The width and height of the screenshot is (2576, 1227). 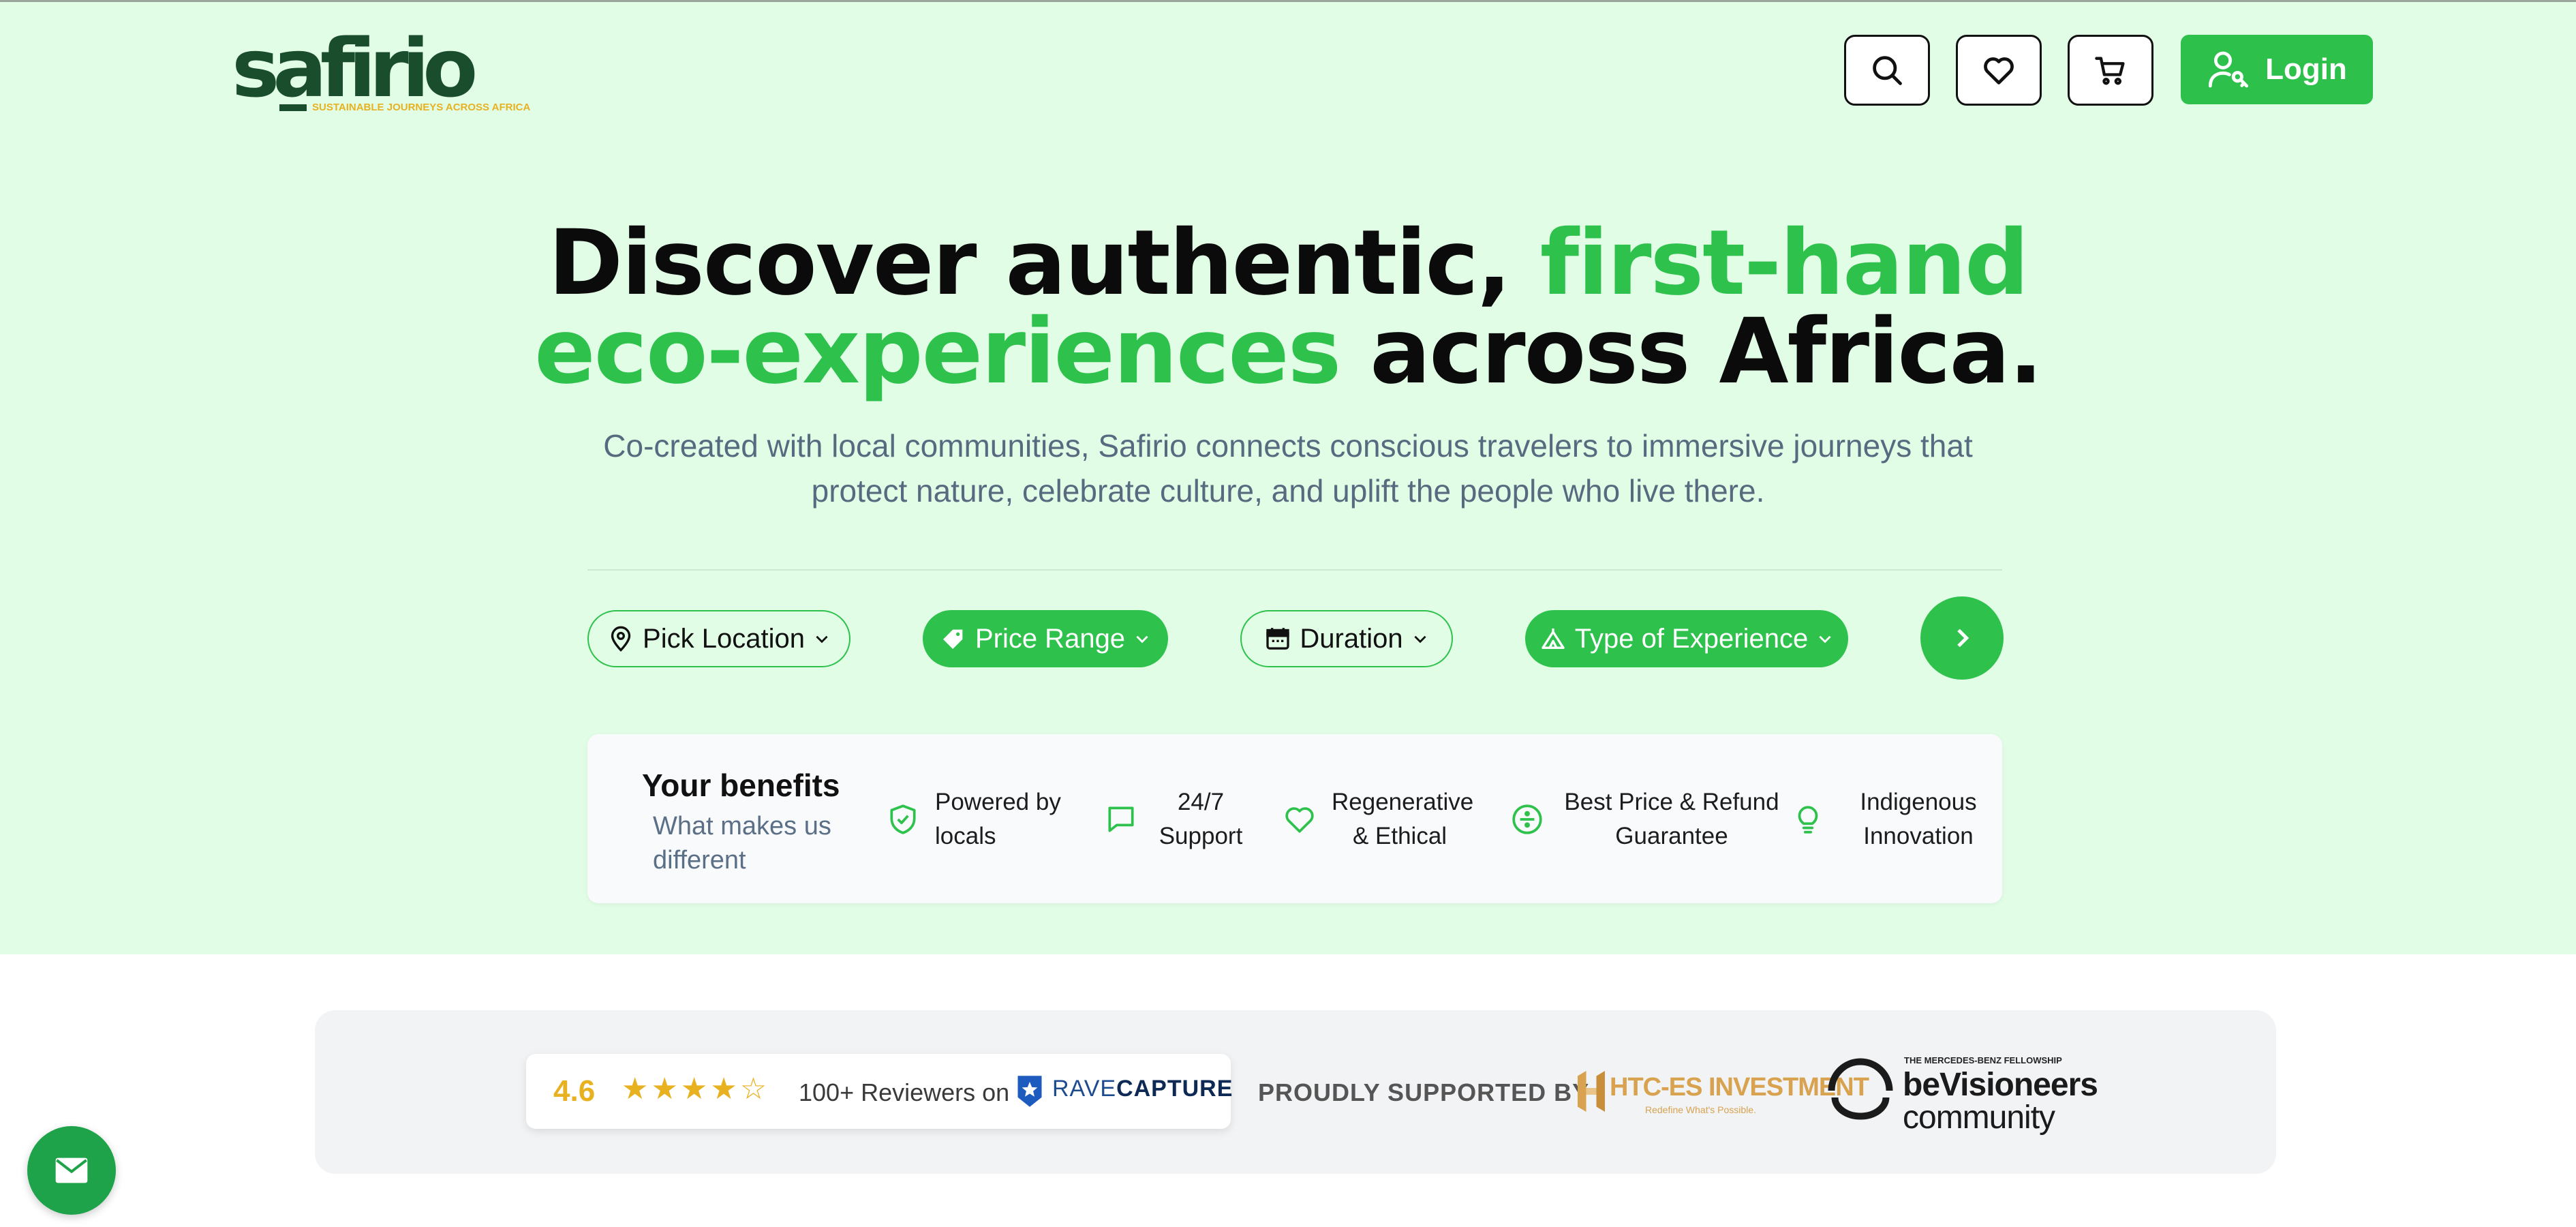 What do you see at coordinates (903, 819) in the screenshot?
I see `shield-check-icon` at bounding box center [903, 819].